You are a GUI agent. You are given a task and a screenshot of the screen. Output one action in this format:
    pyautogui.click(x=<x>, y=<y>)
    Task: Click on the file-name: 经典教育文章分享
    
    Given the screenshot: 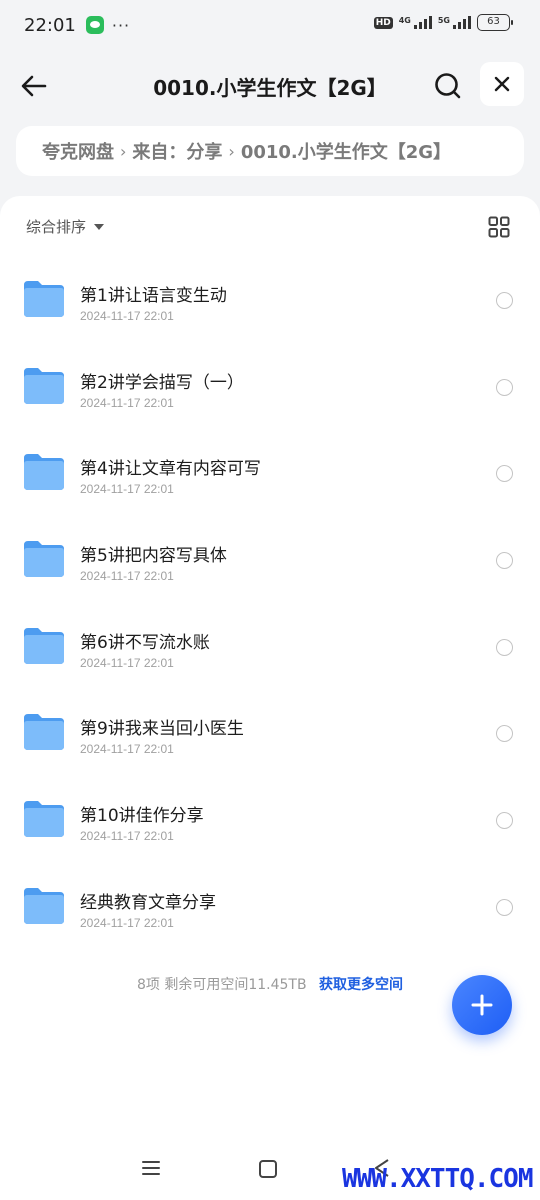 What is the action you would take?
    pyautogui.click(x=148, y=902)
    